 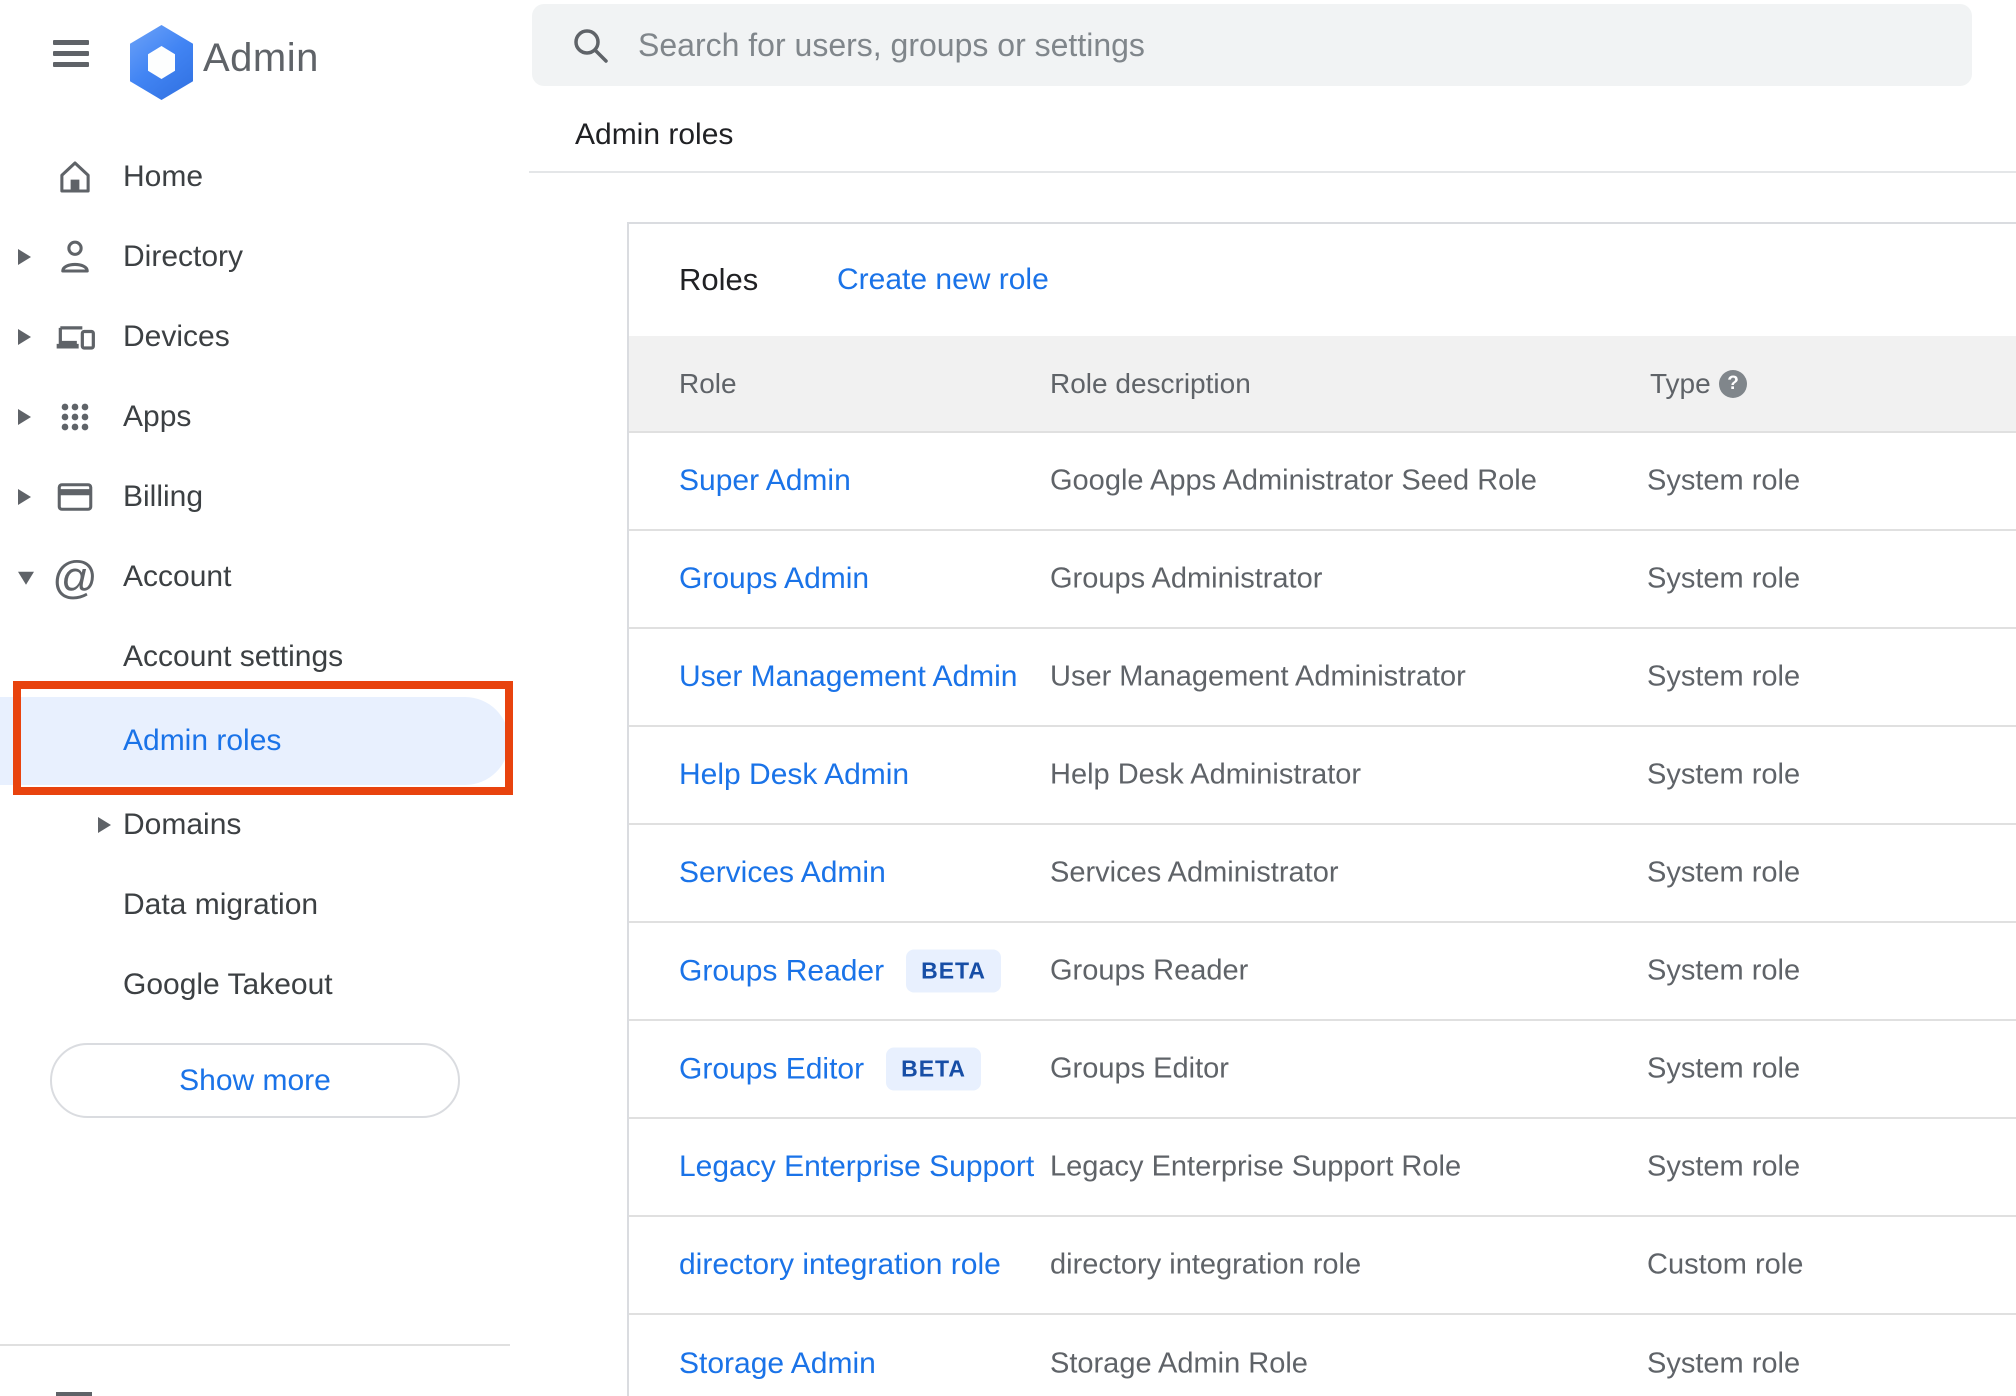 I want to click on role-description-cell: Groups Editor, so click(x=1139, y=1068).